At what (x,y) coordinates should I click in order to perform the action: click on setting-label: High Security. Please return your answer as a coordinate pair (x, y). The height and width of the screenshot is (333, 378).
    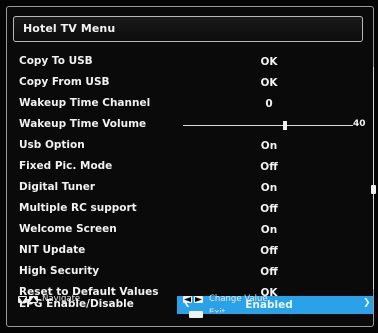
    Looking at the image, I should click on (59, 271).